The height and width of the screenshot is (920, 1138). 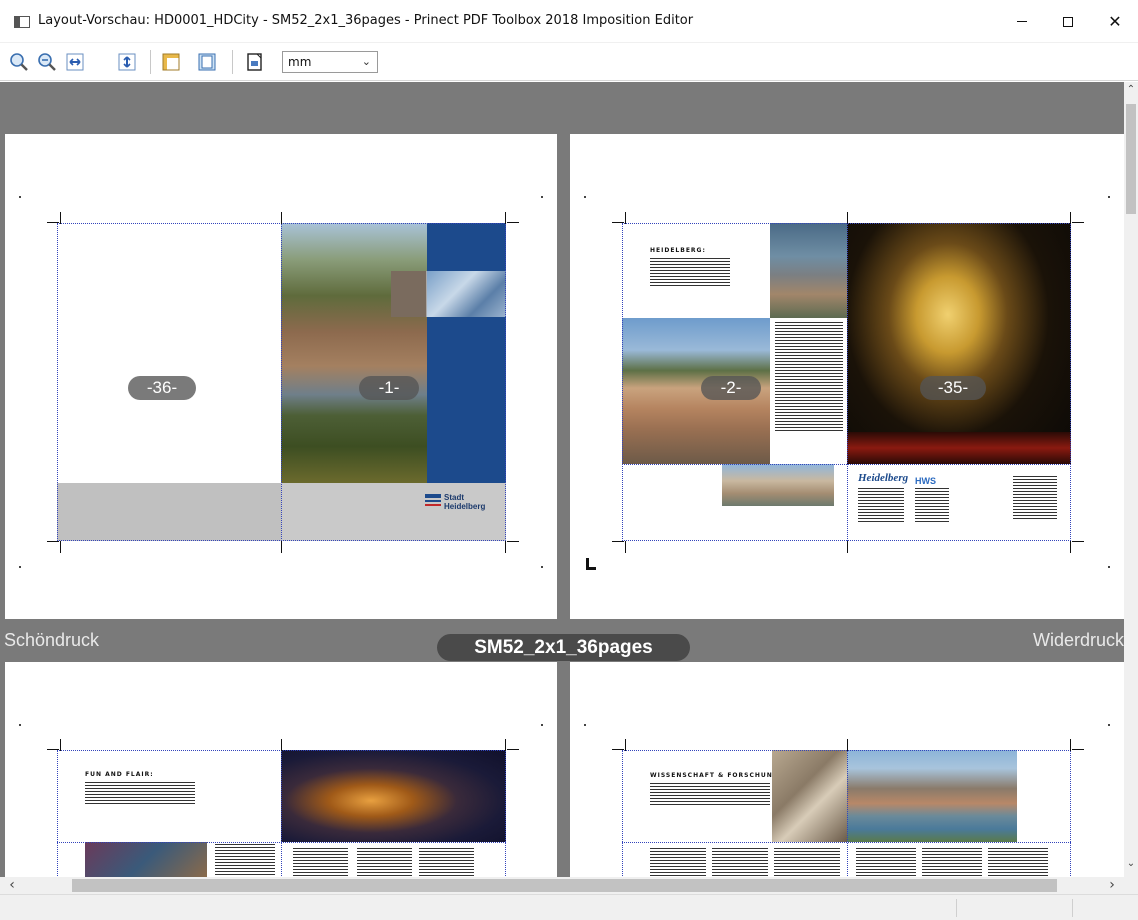 I want to click on maximize-button, so click(x=1068, y=21).